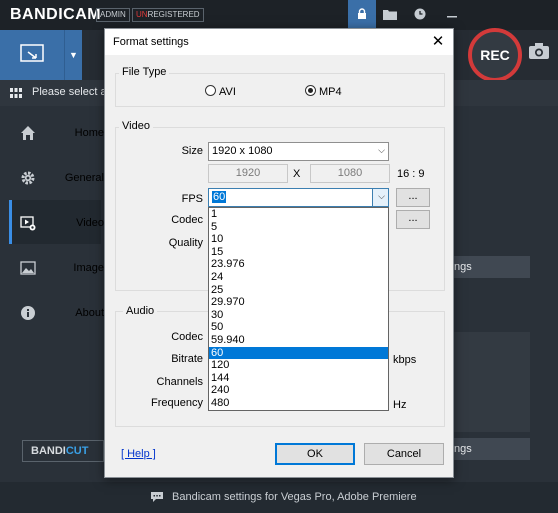  I want to click on screen-rectangle-icon, so click(32, 53).